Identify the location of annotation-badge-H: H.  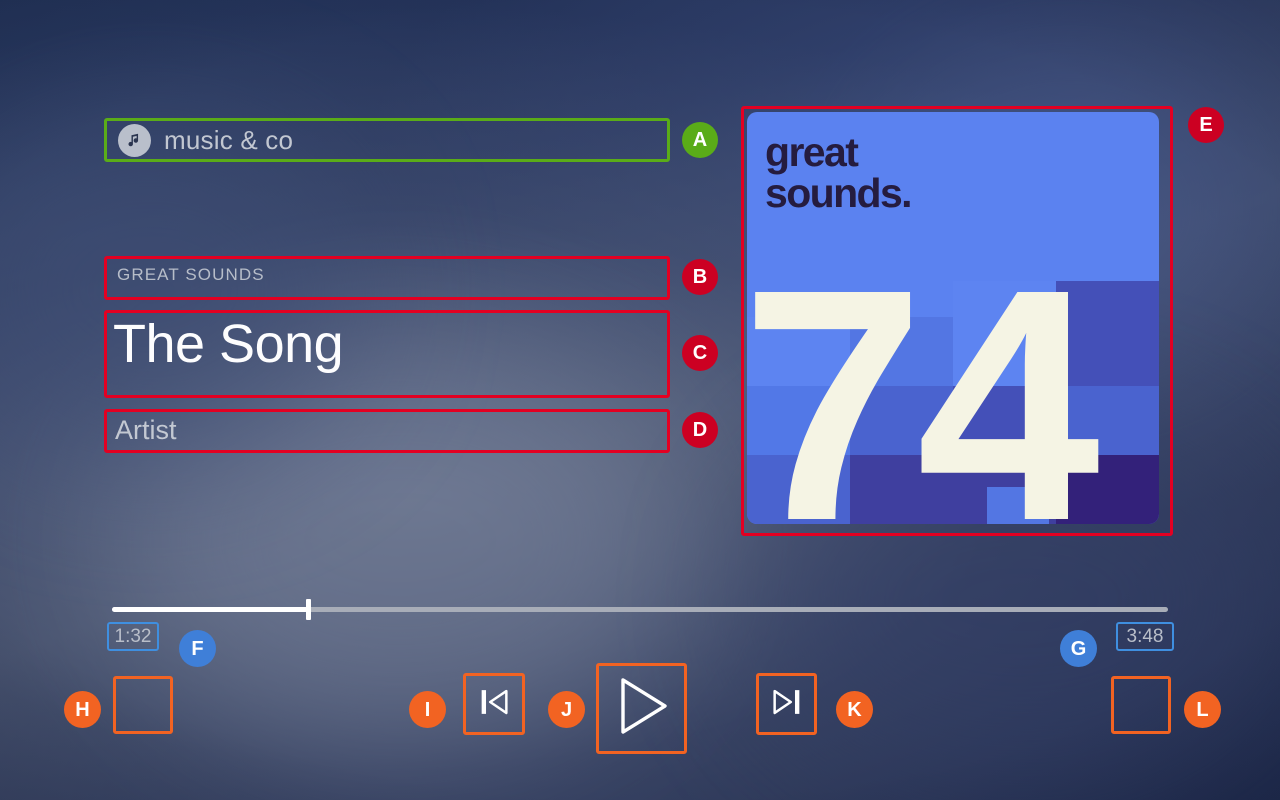
(82, 709).